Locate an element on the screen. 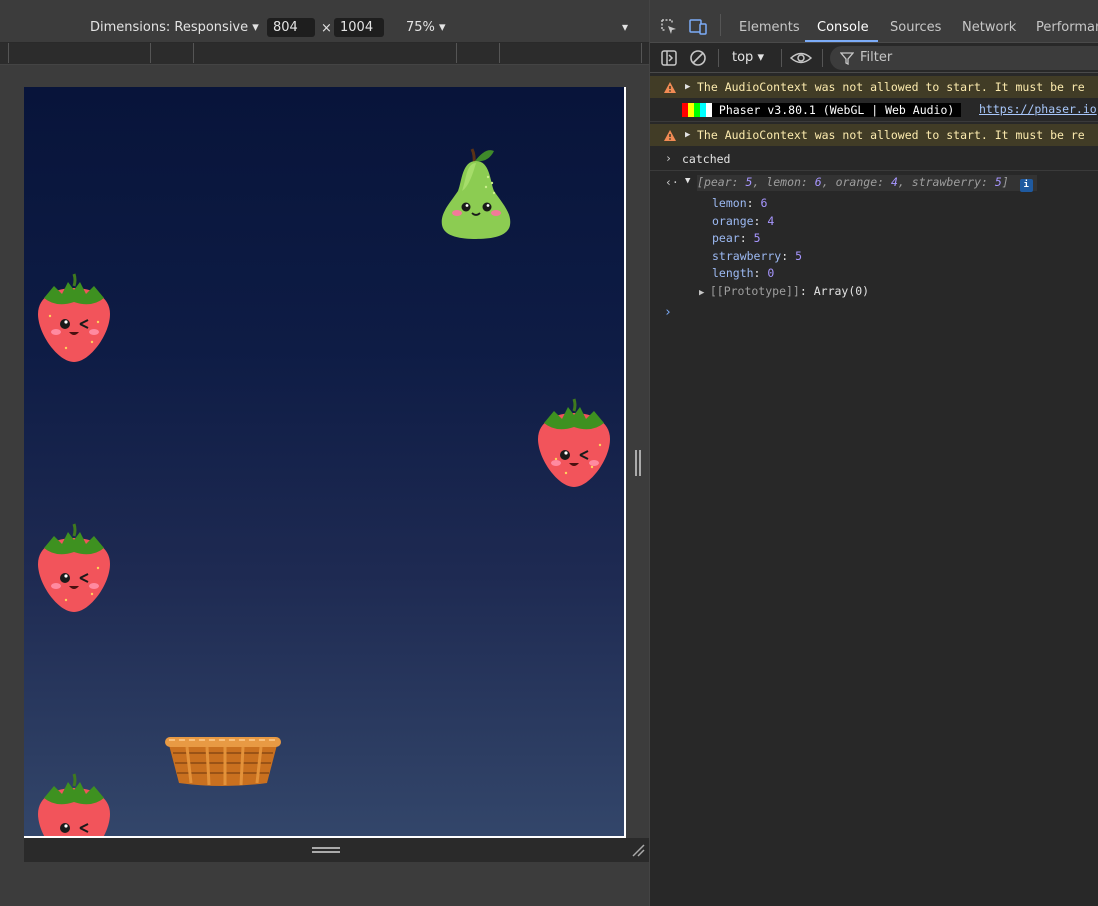 This screenshot has height=906, width=1098. tab-sources: Sources is located at coordinates (915, 27).